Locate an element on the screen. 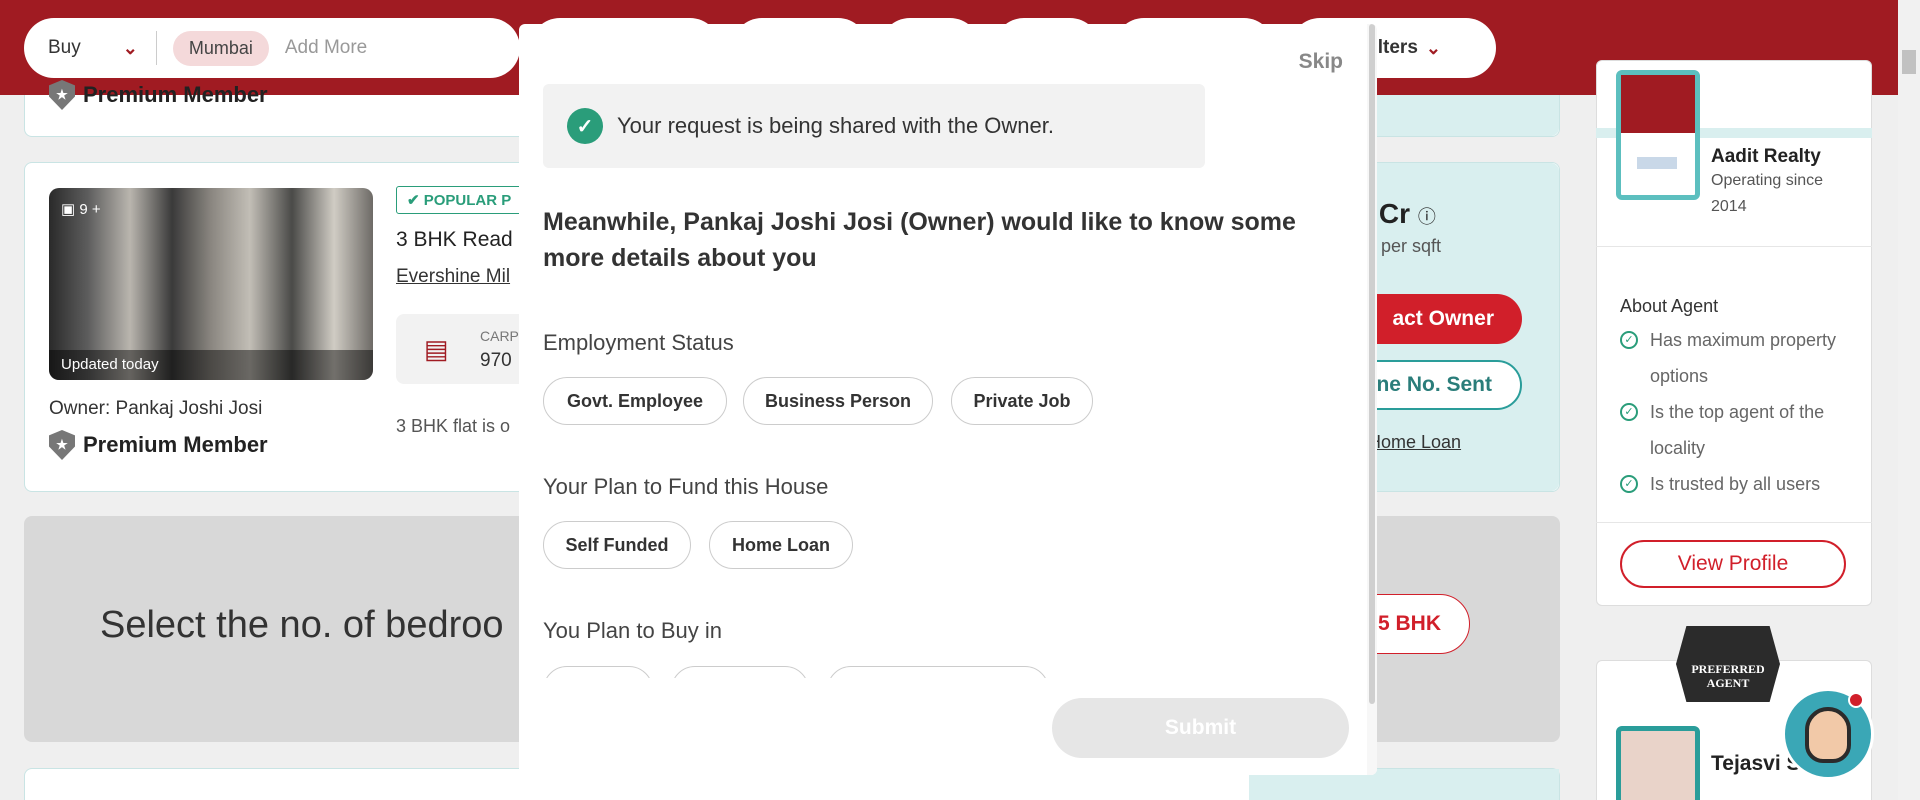  modal-scrollbar-thumb is located at coordinates (1372, 364).